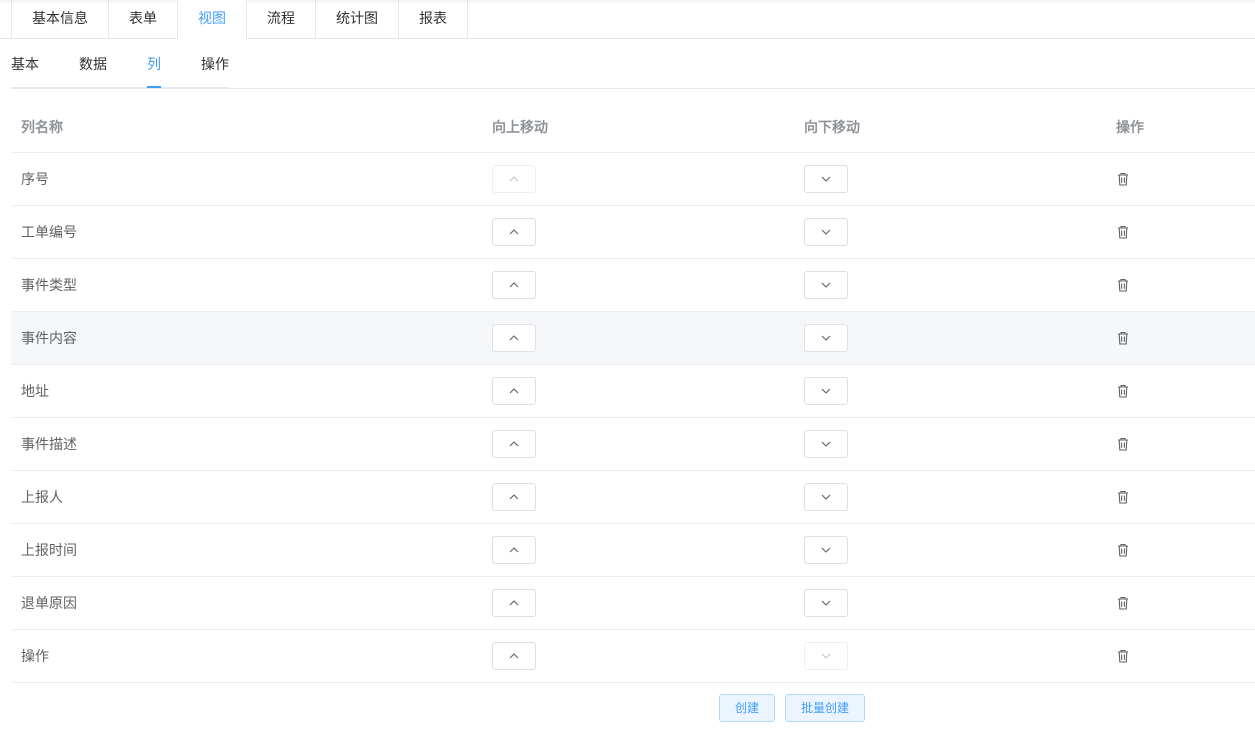  Describe the element at coordinates (633, 64) in the screenshot. I see `sub-tab-bar: 基本 数据列操作` at that location.